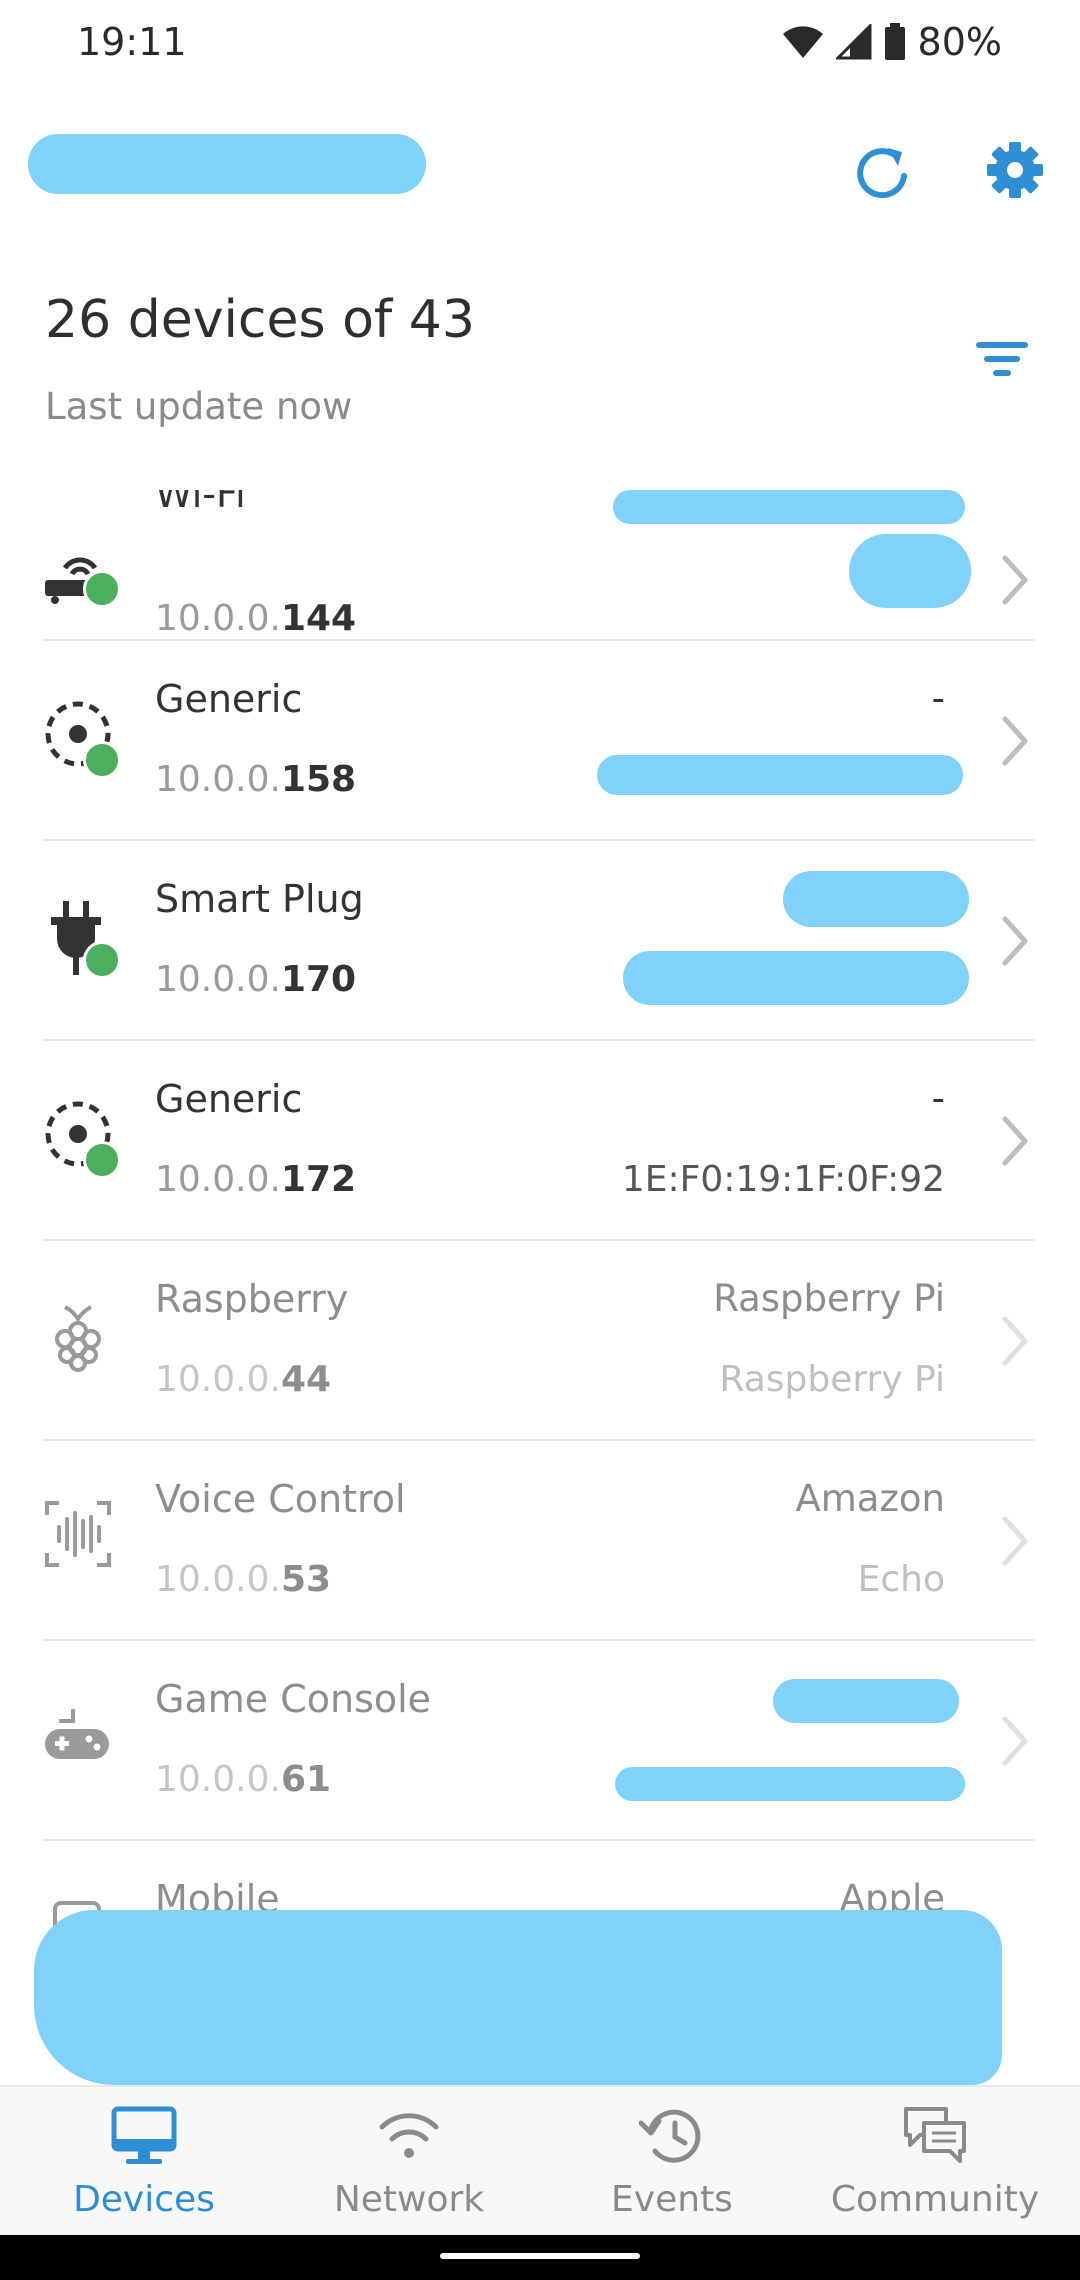  I want to click on tab-network-label: Network, so click(409, 2199).